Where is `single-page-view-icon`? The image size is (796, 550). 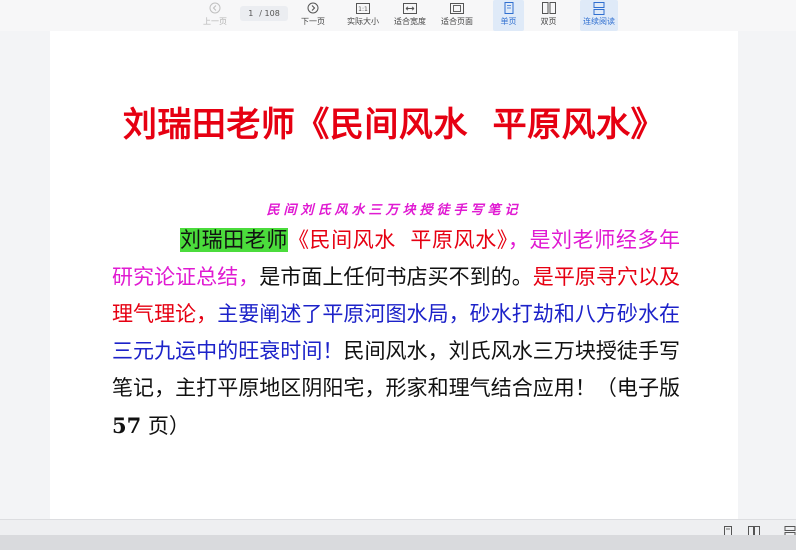
single-page-view-icon is located at coordinates (728, 529).